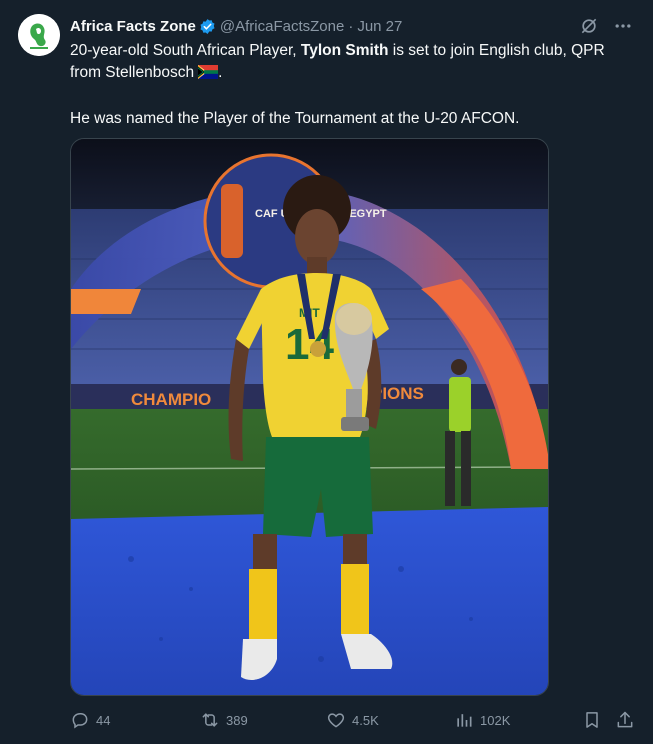 The width and height of the screenshot is (653, 744). I want to click on action-bar: 44 389 4.5K 102K, so click(355, 721).